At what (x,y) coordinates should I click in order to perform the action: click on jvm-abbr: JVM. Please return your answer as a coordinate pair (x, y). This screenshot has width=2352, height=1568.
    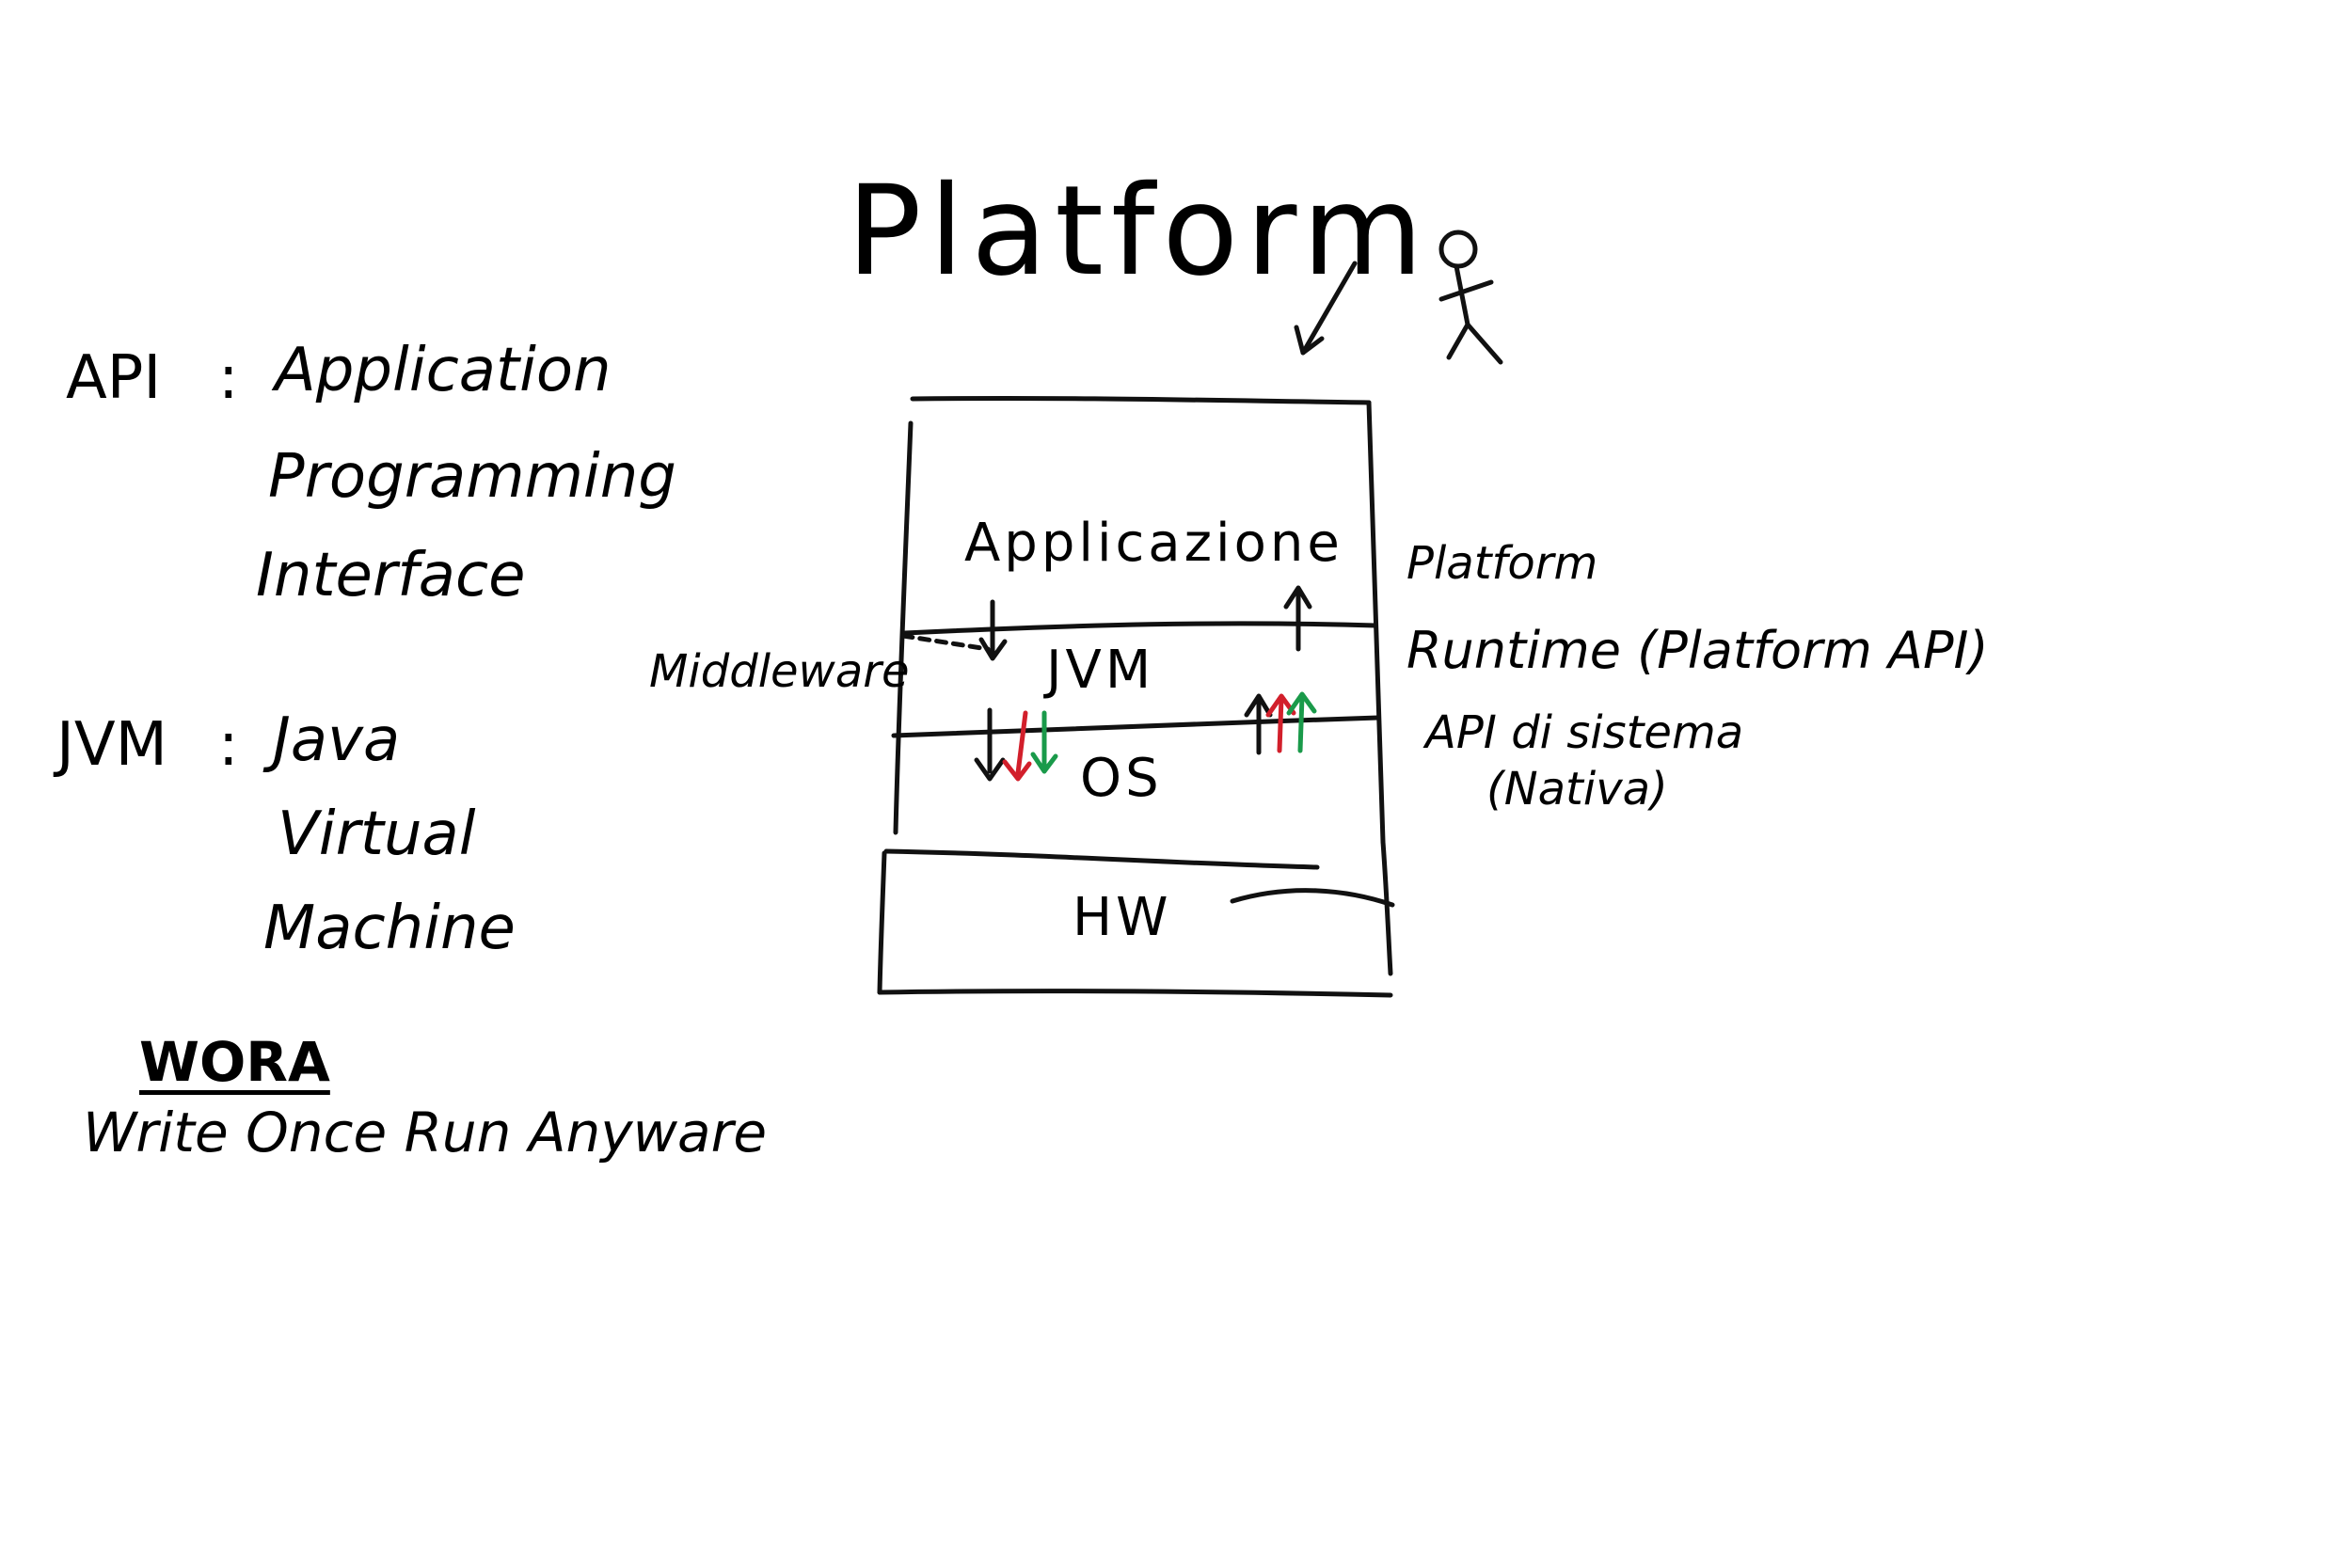
    Looking at the image, I should click on (111, 745).